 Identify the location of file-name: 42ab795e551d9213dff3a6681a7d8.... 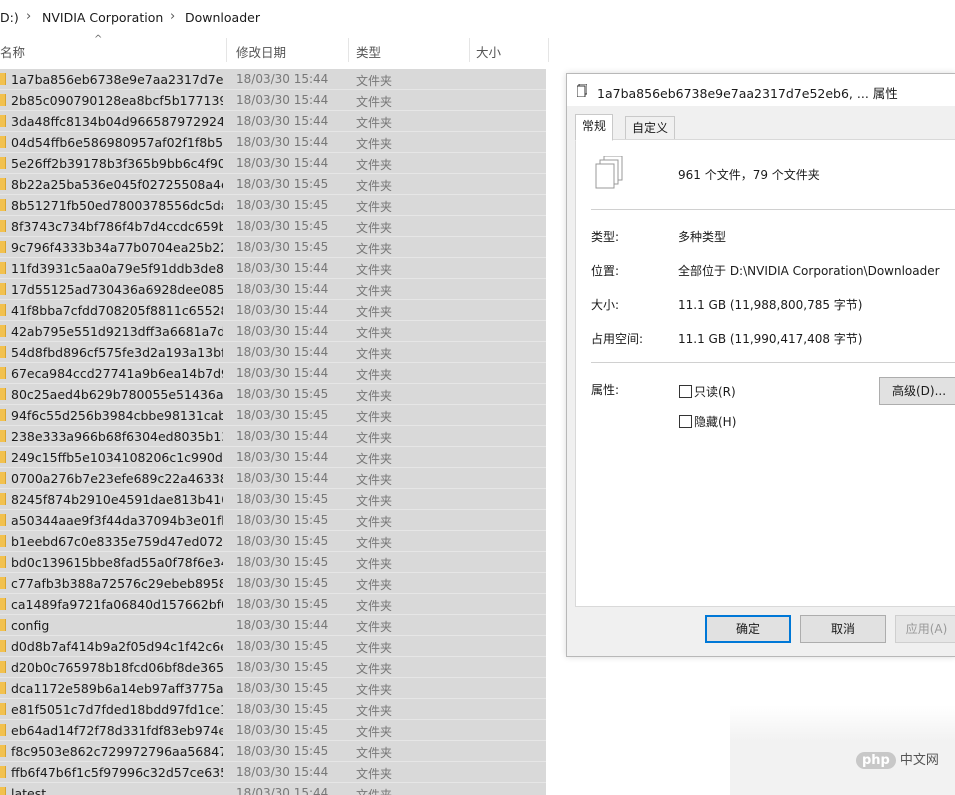
(117, 331).